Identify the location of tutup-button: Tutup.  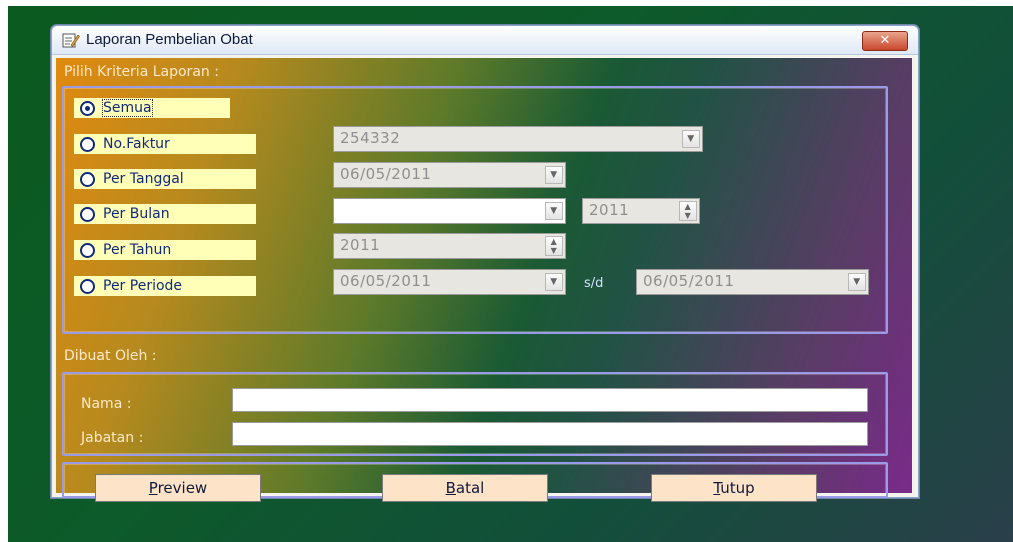
(734, 488).